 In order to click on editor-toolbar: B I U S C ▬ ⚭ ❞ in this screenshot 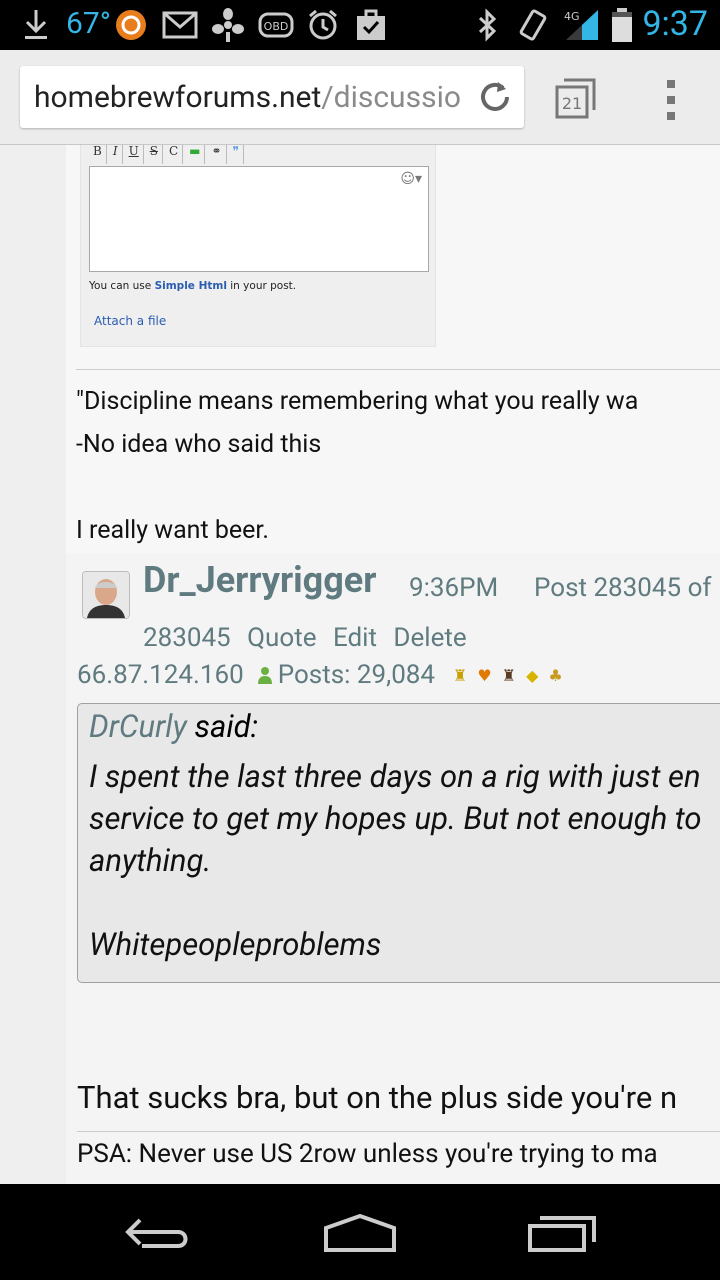, I will do `click(166, 154)`.